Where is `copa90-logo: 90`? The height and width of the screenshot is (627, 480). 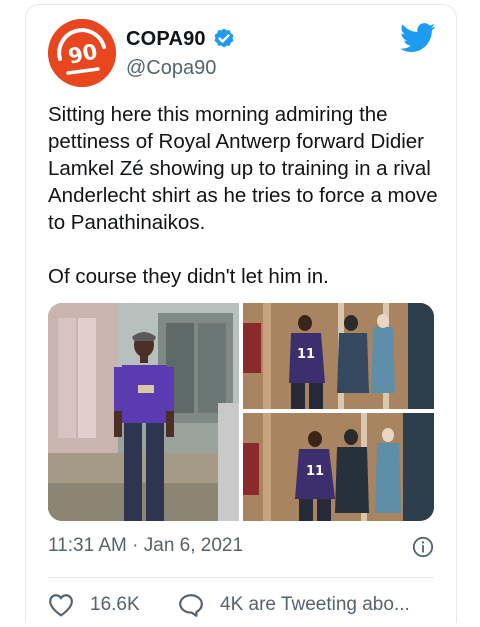 copa90-logo: 90 is located at coordinates (82, 53).